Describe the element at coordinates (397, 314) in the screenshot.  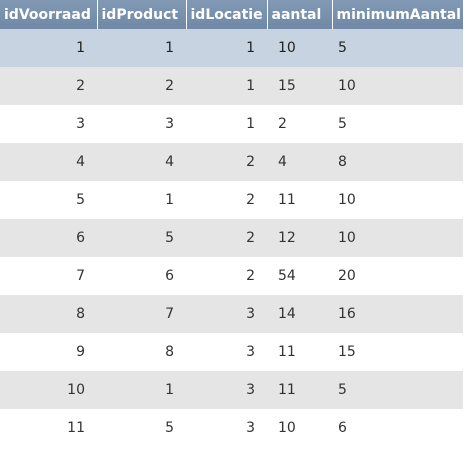
I see `cell-minimumaantal: 16` at that location.